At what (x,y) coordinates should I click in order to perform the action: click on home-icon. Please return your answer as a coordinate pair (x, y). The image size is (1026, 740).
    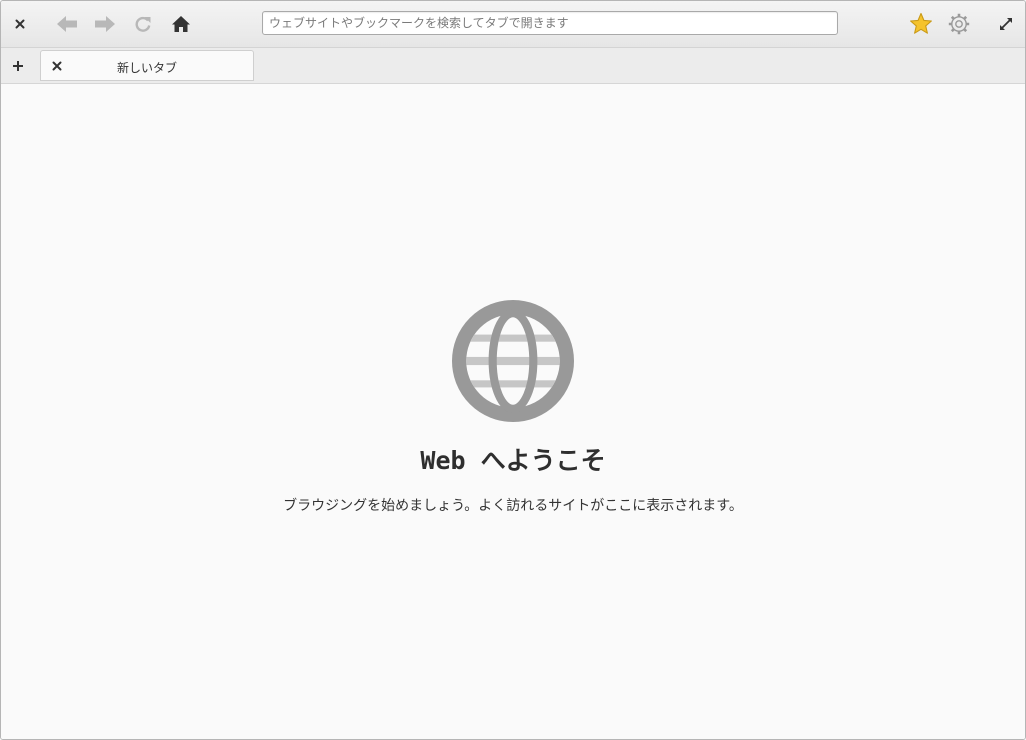
    Looking at the image, I should click on (181, 24).